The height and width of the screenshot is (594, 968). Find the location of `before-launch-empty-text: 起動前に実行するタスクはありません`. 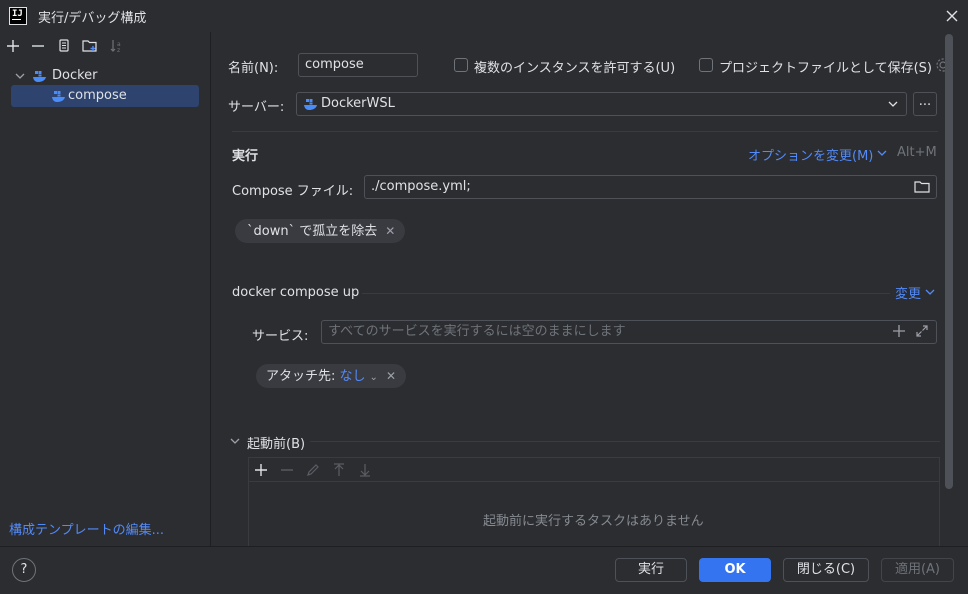

before-launch-empty-text: 起動前に実行するタスクはありません is located at coordinates (593, 521).